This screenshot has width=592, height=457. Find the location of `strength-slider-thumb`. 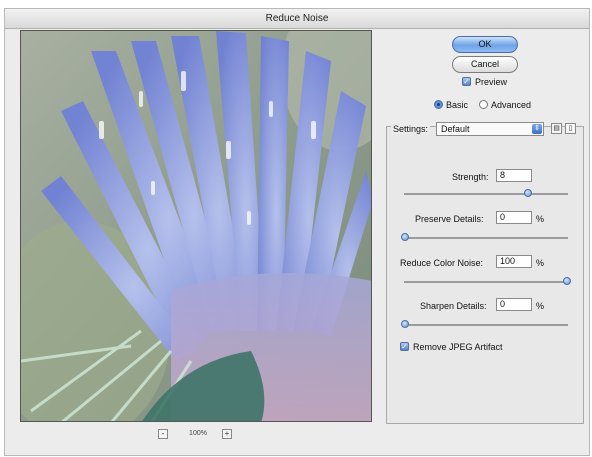

strength-slider-thumb is located at coordinates (528, 193).